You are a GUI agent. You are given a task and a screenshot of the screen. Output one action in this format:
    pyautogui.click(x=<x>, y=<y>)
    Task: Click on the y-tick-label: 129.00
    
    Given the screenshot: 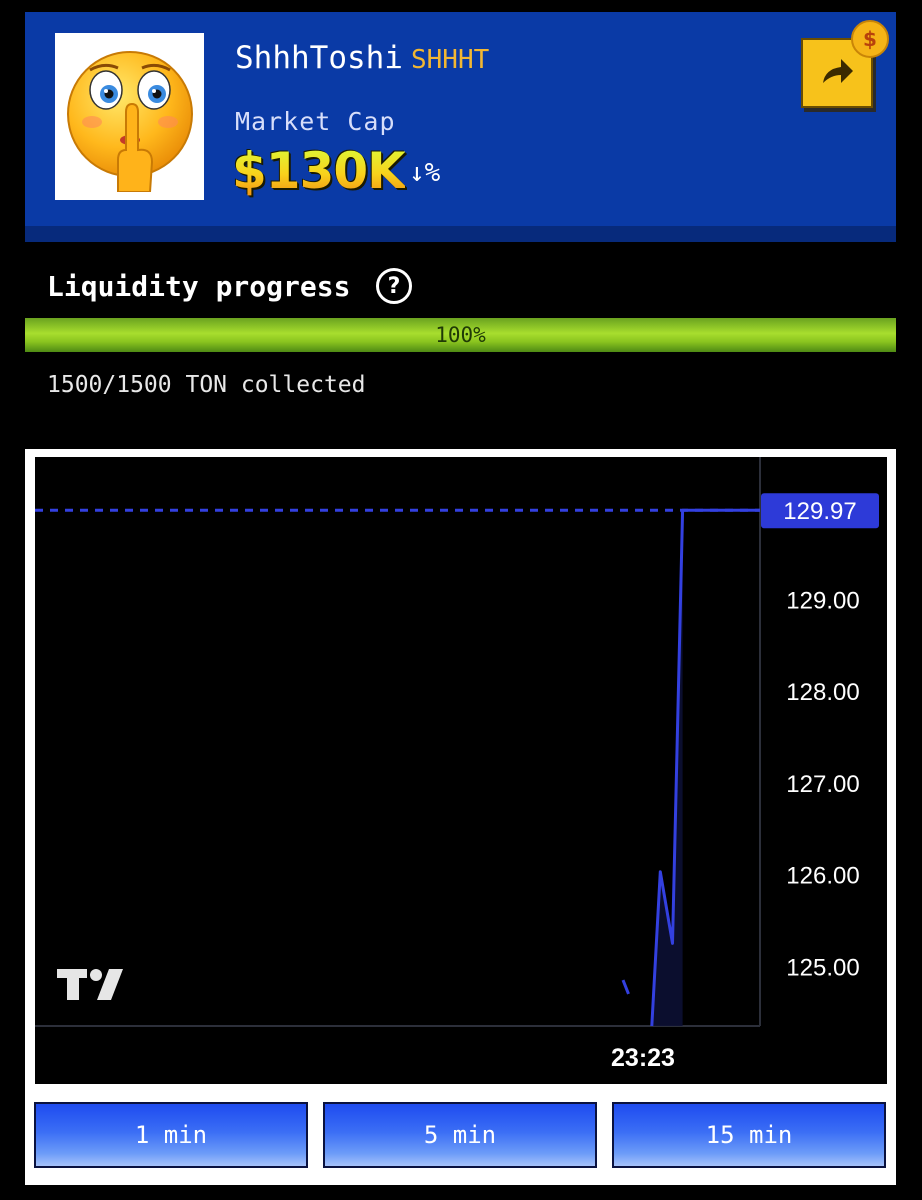 What is the action you would take?
    pyautogui.click(x=822, y=600)
    